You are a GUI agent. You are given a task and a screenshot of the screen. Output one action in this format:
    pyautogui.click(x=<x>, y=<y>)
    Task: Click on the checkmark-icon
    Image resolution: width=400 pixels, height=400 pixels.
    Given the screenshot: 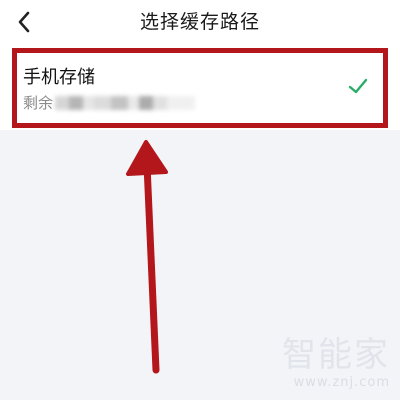 What is the action you would take?
    pyautogui.click(x=358, y=86)
    